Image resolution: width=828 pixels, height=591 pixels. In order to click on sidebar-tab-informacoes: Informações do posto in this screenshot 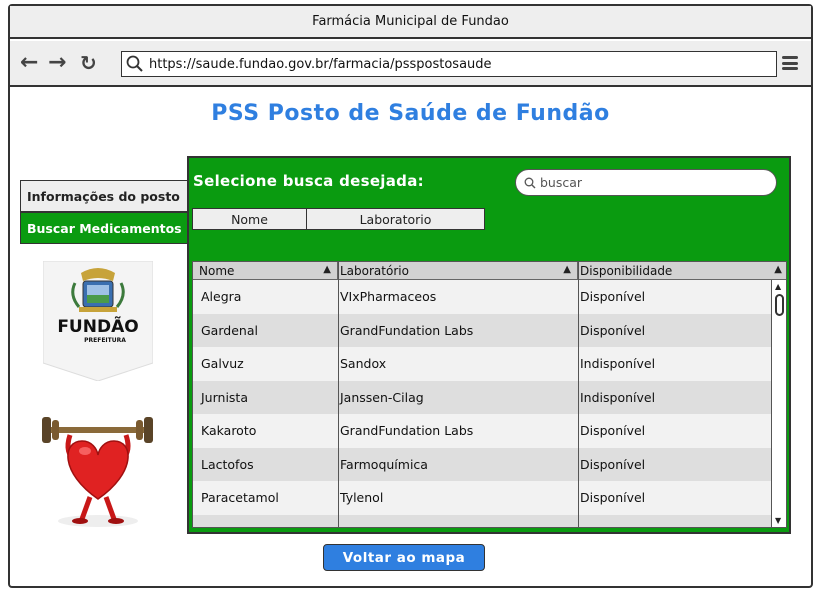, I will do `click(105, 196)`.